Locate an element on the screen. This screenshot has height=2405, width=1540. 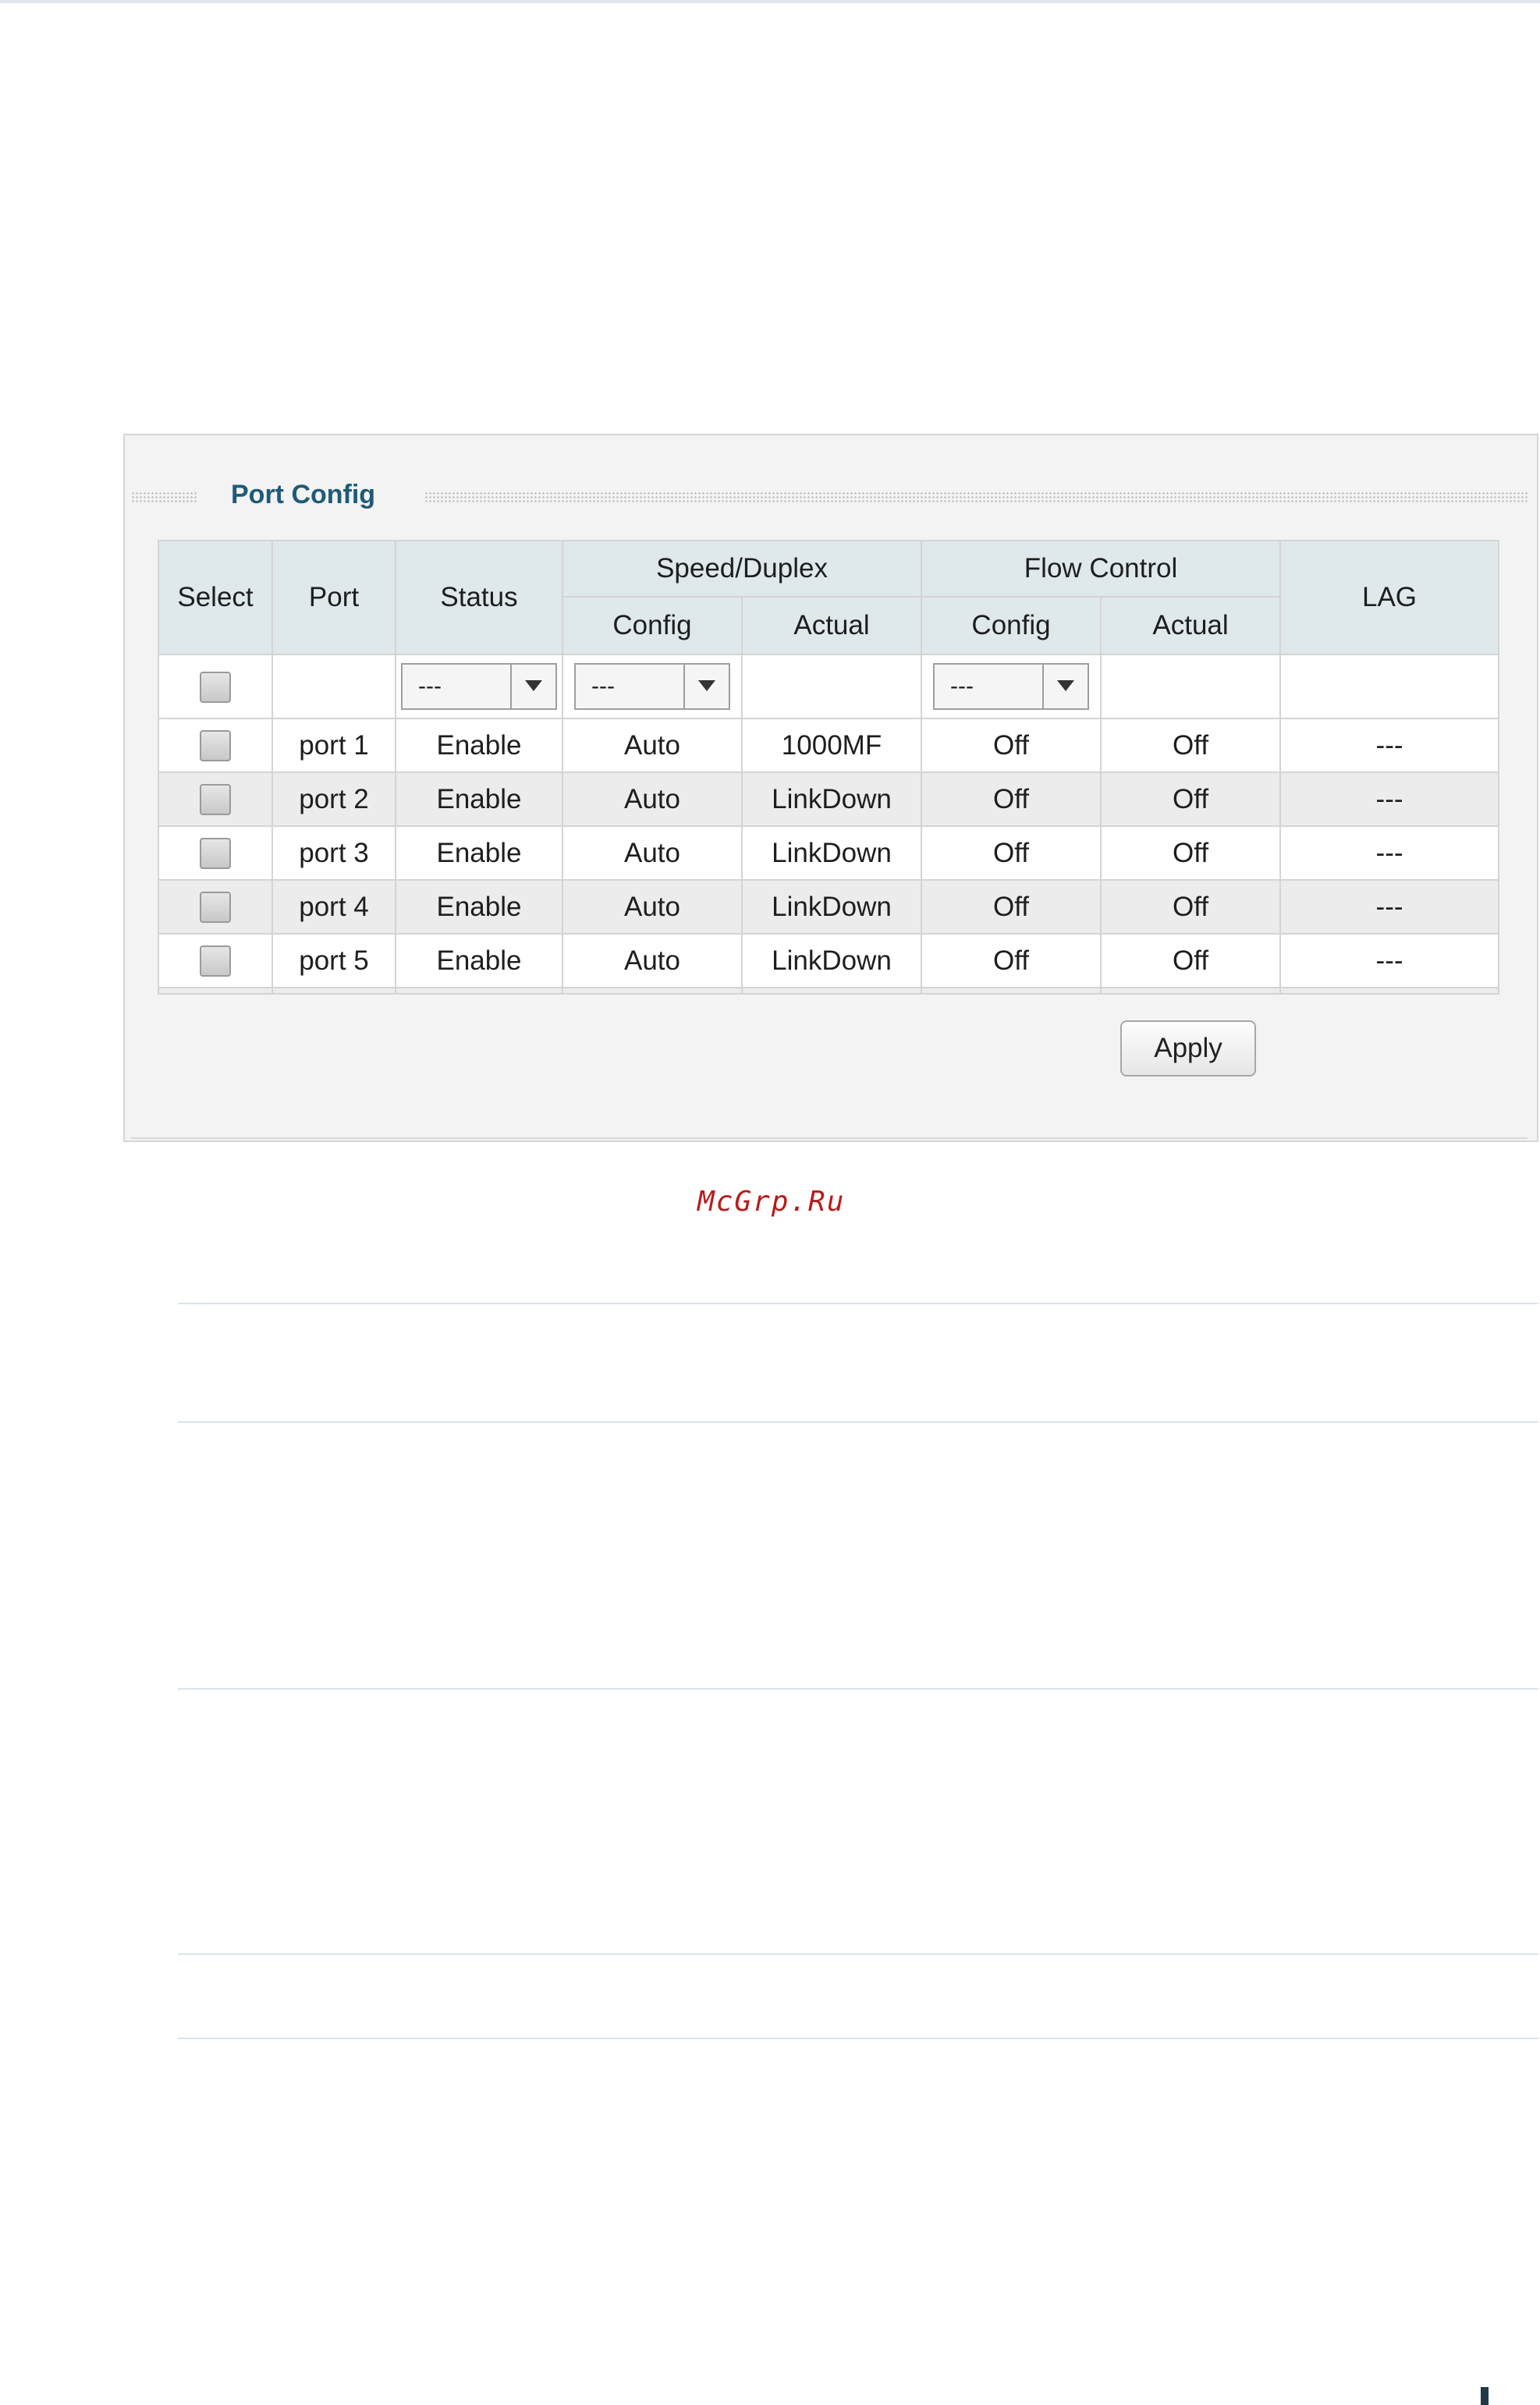
filter-port-cell is located at coordinates (334, 686).